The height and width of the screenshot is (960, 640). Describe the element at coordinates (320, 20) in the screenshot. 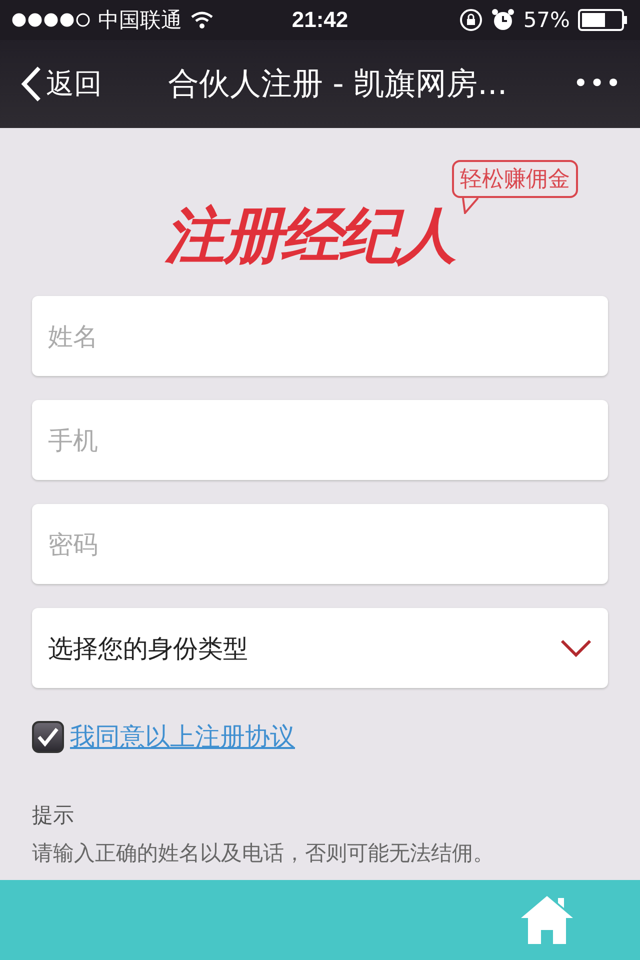

I see `clock-time: 21:42` at that location.